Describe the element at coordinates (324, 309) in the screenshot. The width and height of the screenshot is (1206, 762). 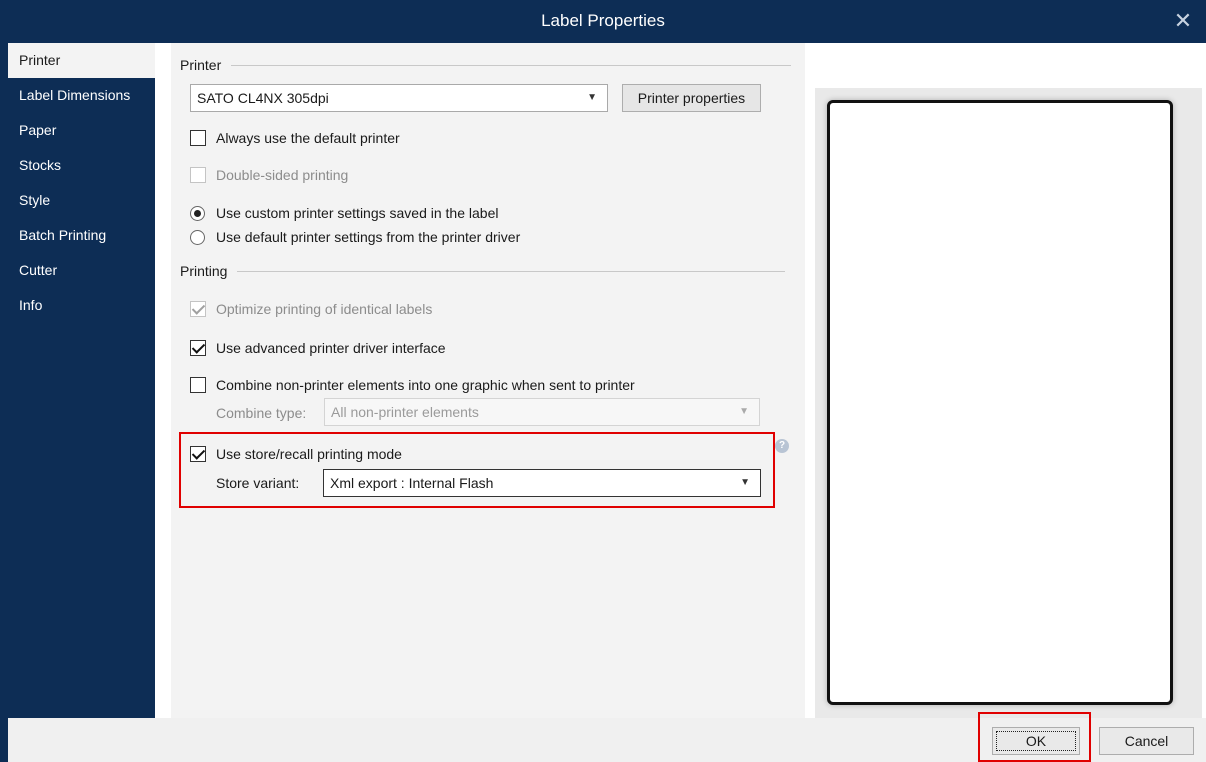
I see `optimize-identical-label: Optimize printing of identical labels` at that location.